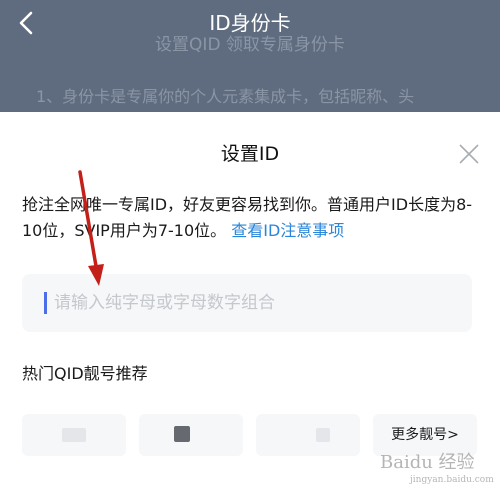  I want to click on page-description: 1、身份卡是专属你的个人元素集成卡，包括昵称、头, so click(225, 96).